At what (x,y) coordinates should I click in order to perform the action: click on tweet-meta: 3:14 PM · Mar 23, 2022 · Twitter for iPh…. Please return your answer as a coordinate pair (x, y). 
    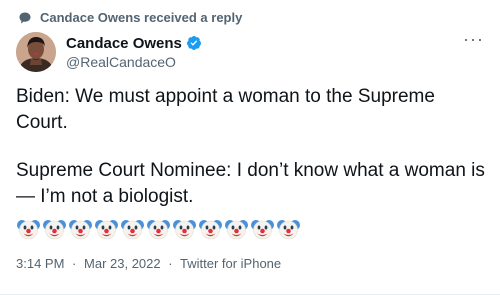
    Looking at the image, I should click on (148, 263).